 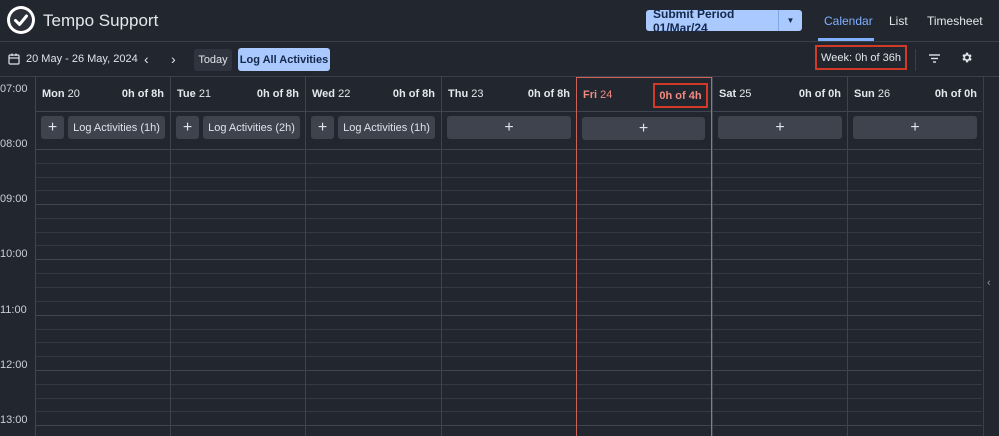 What do you see at coordinates (146, 59) in the screenshot?
I see `previous-week-chevron-icon: ‹` at bounding box center [146, 59].